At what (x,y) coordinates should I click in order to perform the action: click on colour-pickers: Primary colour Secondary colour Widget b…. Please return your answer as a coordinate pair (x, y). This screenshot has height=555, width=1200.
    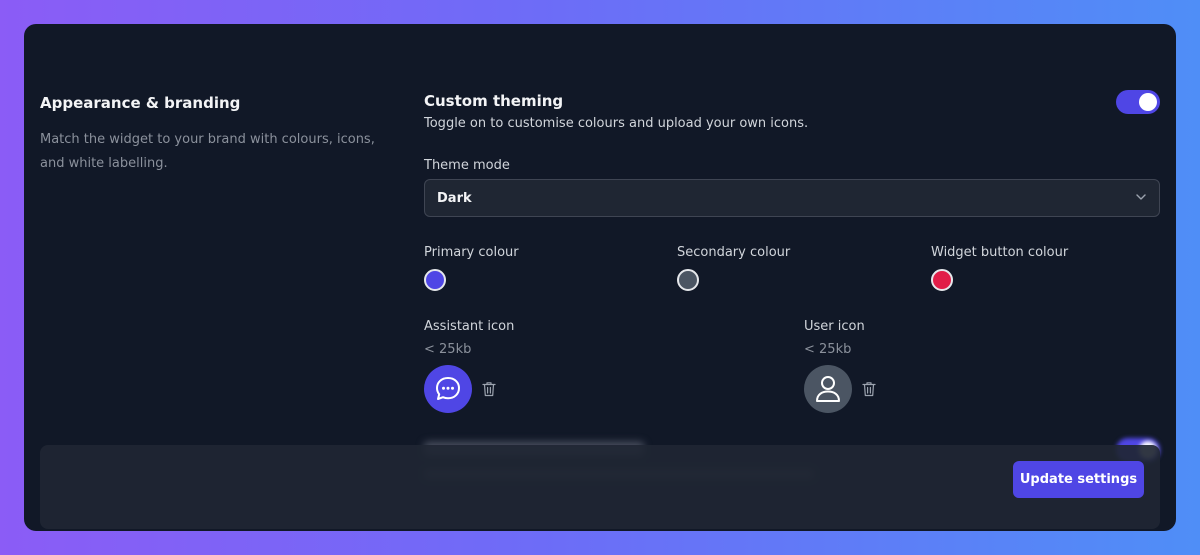
    Looking at the image, I should click on (792, 271).